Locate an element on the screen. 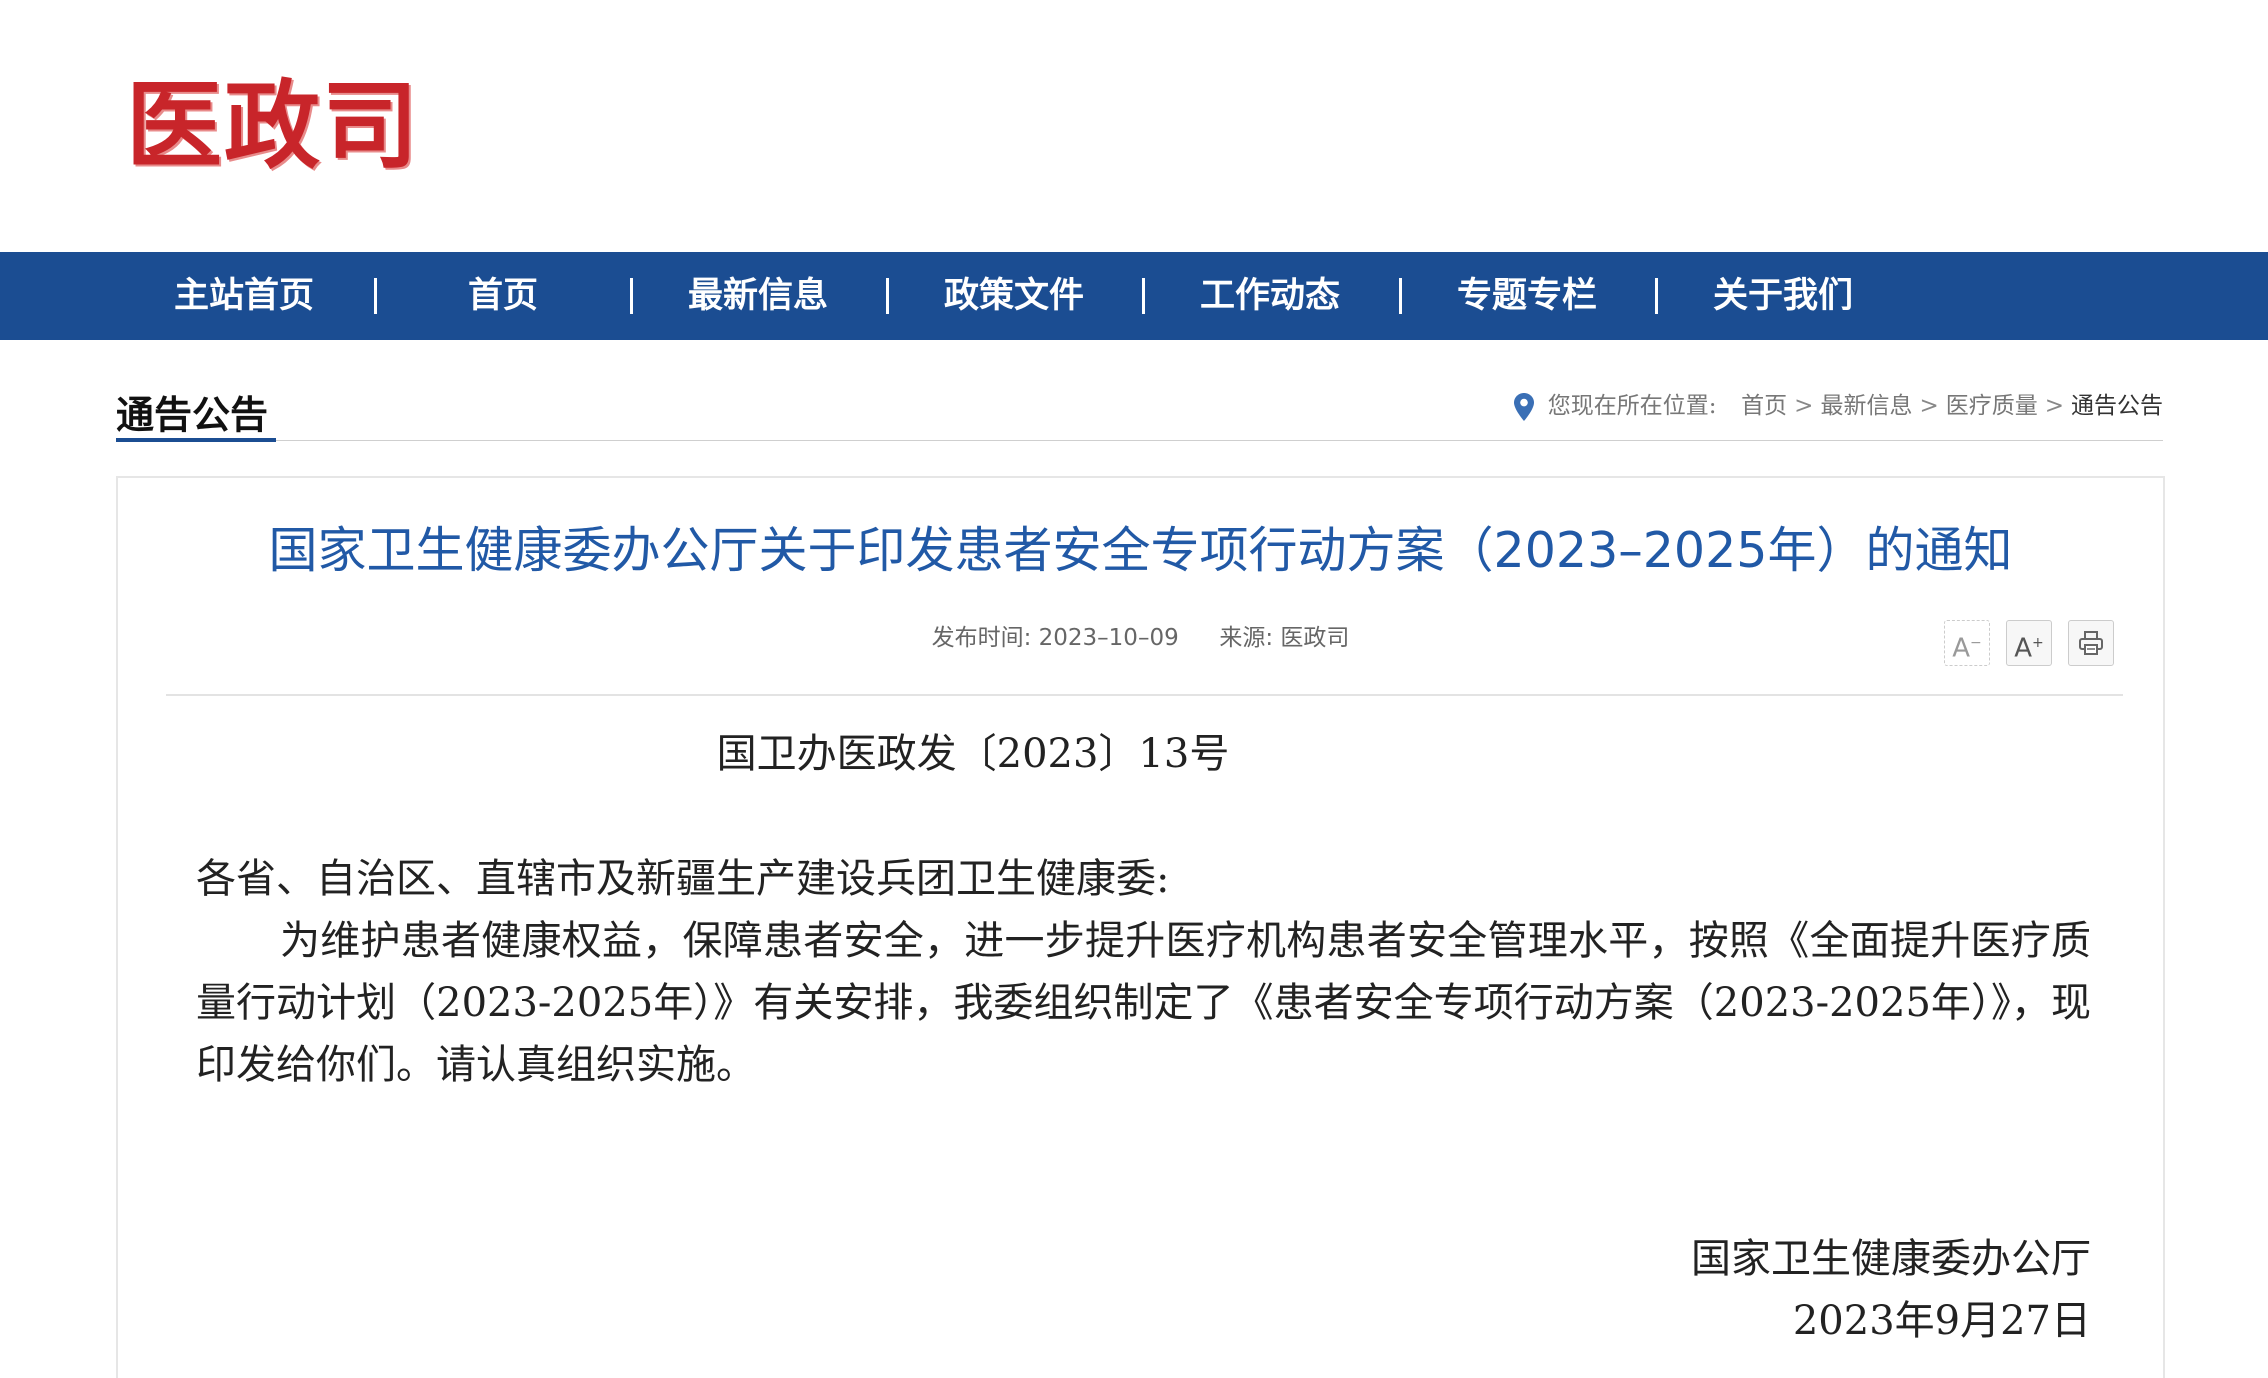  section-title-underline is located at coordinates (196, 440).